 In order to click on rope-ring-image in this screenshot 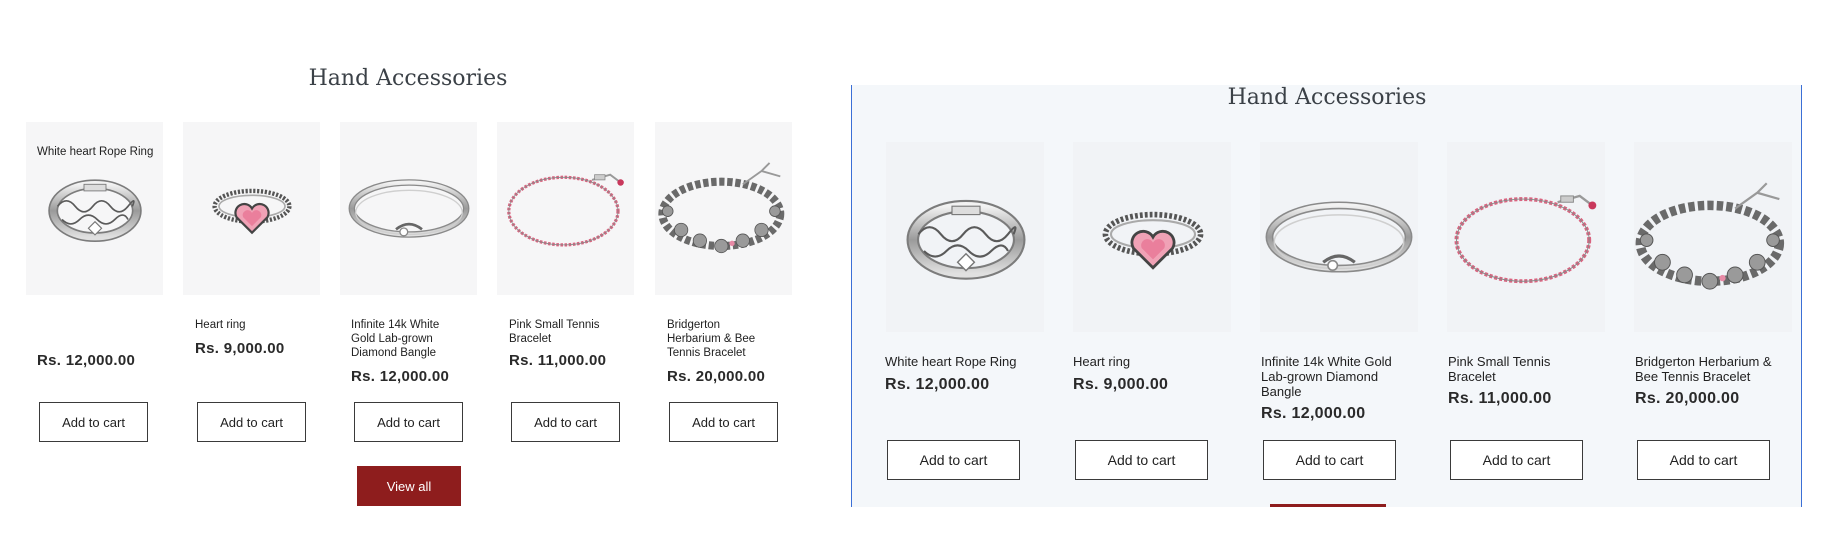, I will do `click(965, 237)`.